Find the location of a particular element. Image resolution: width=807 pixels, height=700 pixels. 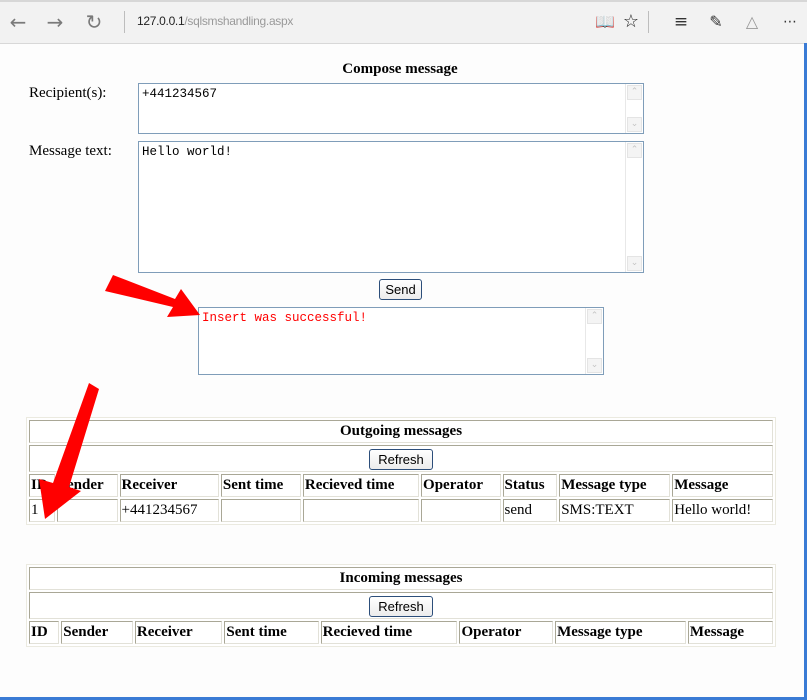

message-textarea: Hello world! ⌃ ⌄ is located at coordinates (391, 207).